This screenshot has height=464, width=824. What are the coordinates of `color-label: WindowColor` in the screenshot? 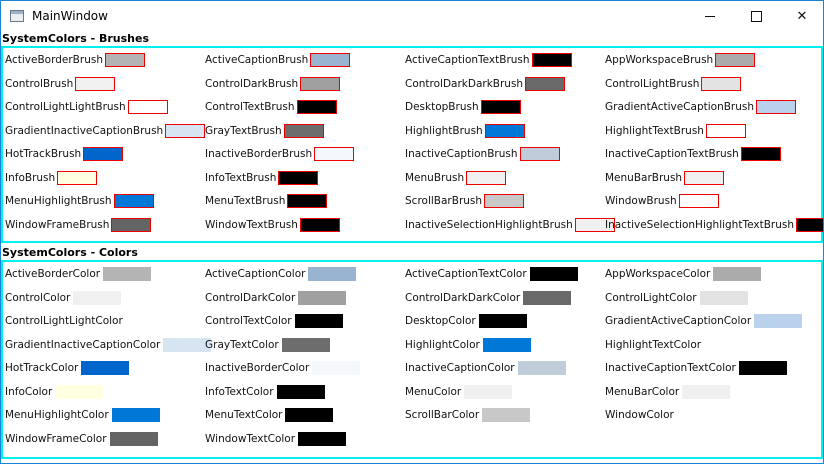 It's located at (639, 415).